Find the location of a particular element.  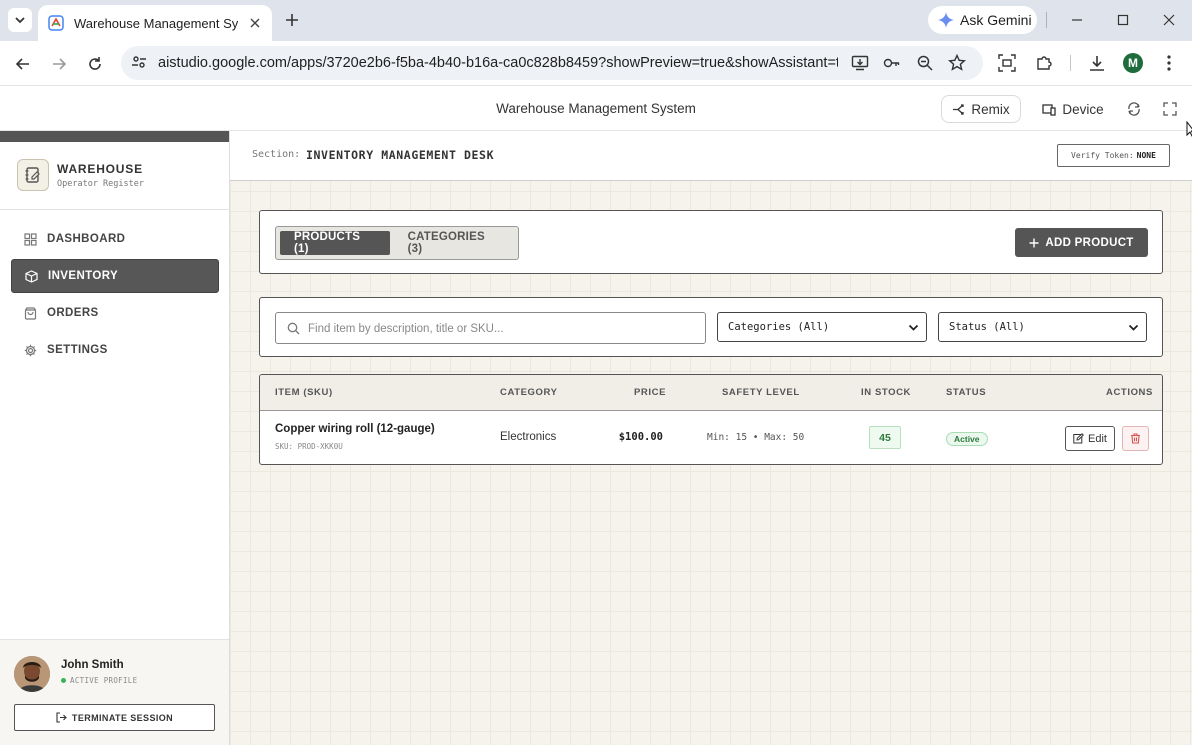

downloads-icon is located at coordinates (1097, 63).